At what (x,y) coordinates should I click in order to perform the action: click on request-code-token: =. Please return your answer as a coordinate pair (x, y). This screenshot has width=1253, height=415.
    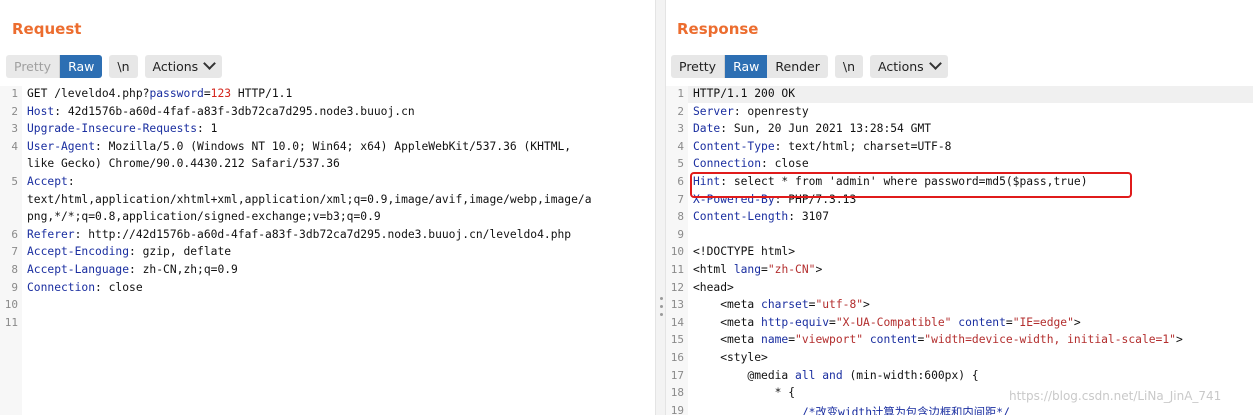
    Looking at the image, I should click on (207, 93).